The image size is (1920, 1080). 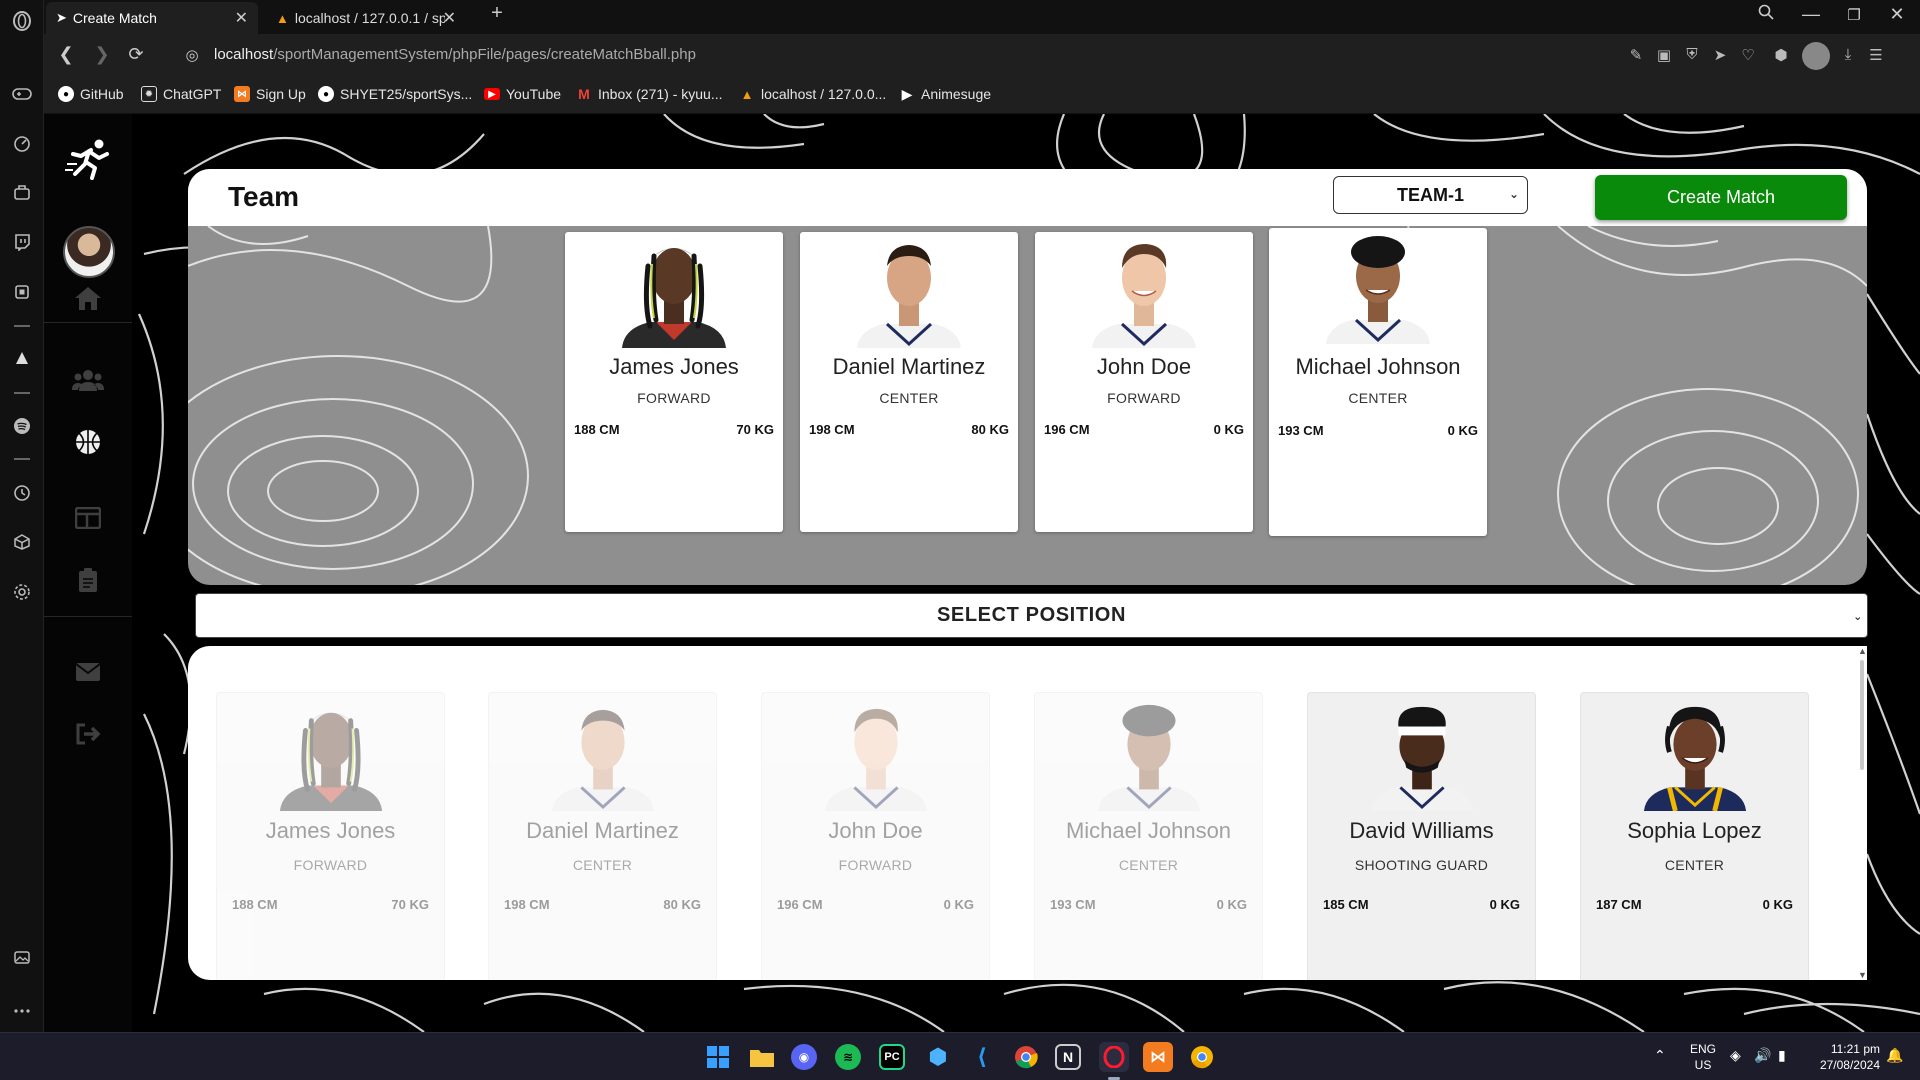 What do you see at coordinates (22, 21) in the screenshot?
I see `opera-logo-icon` at bounding box center [22, 21].